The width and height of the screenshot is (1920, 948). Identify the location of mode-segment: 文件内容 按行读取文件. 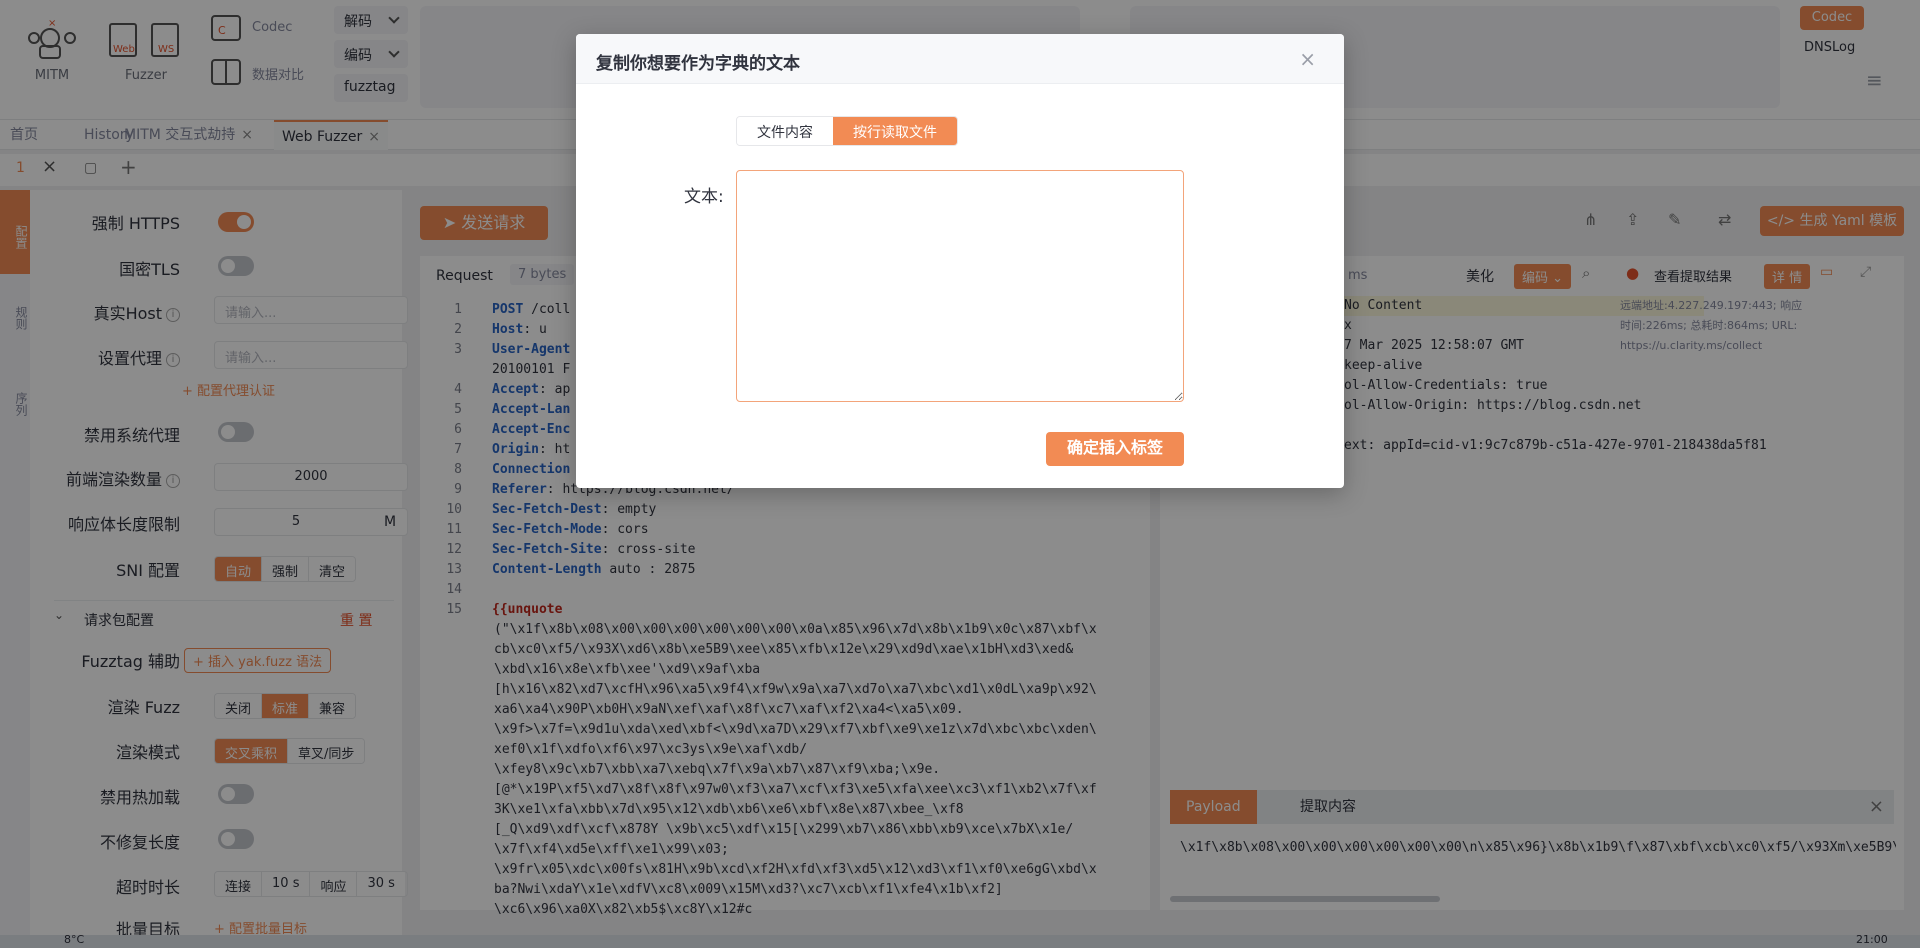
(847, 131).